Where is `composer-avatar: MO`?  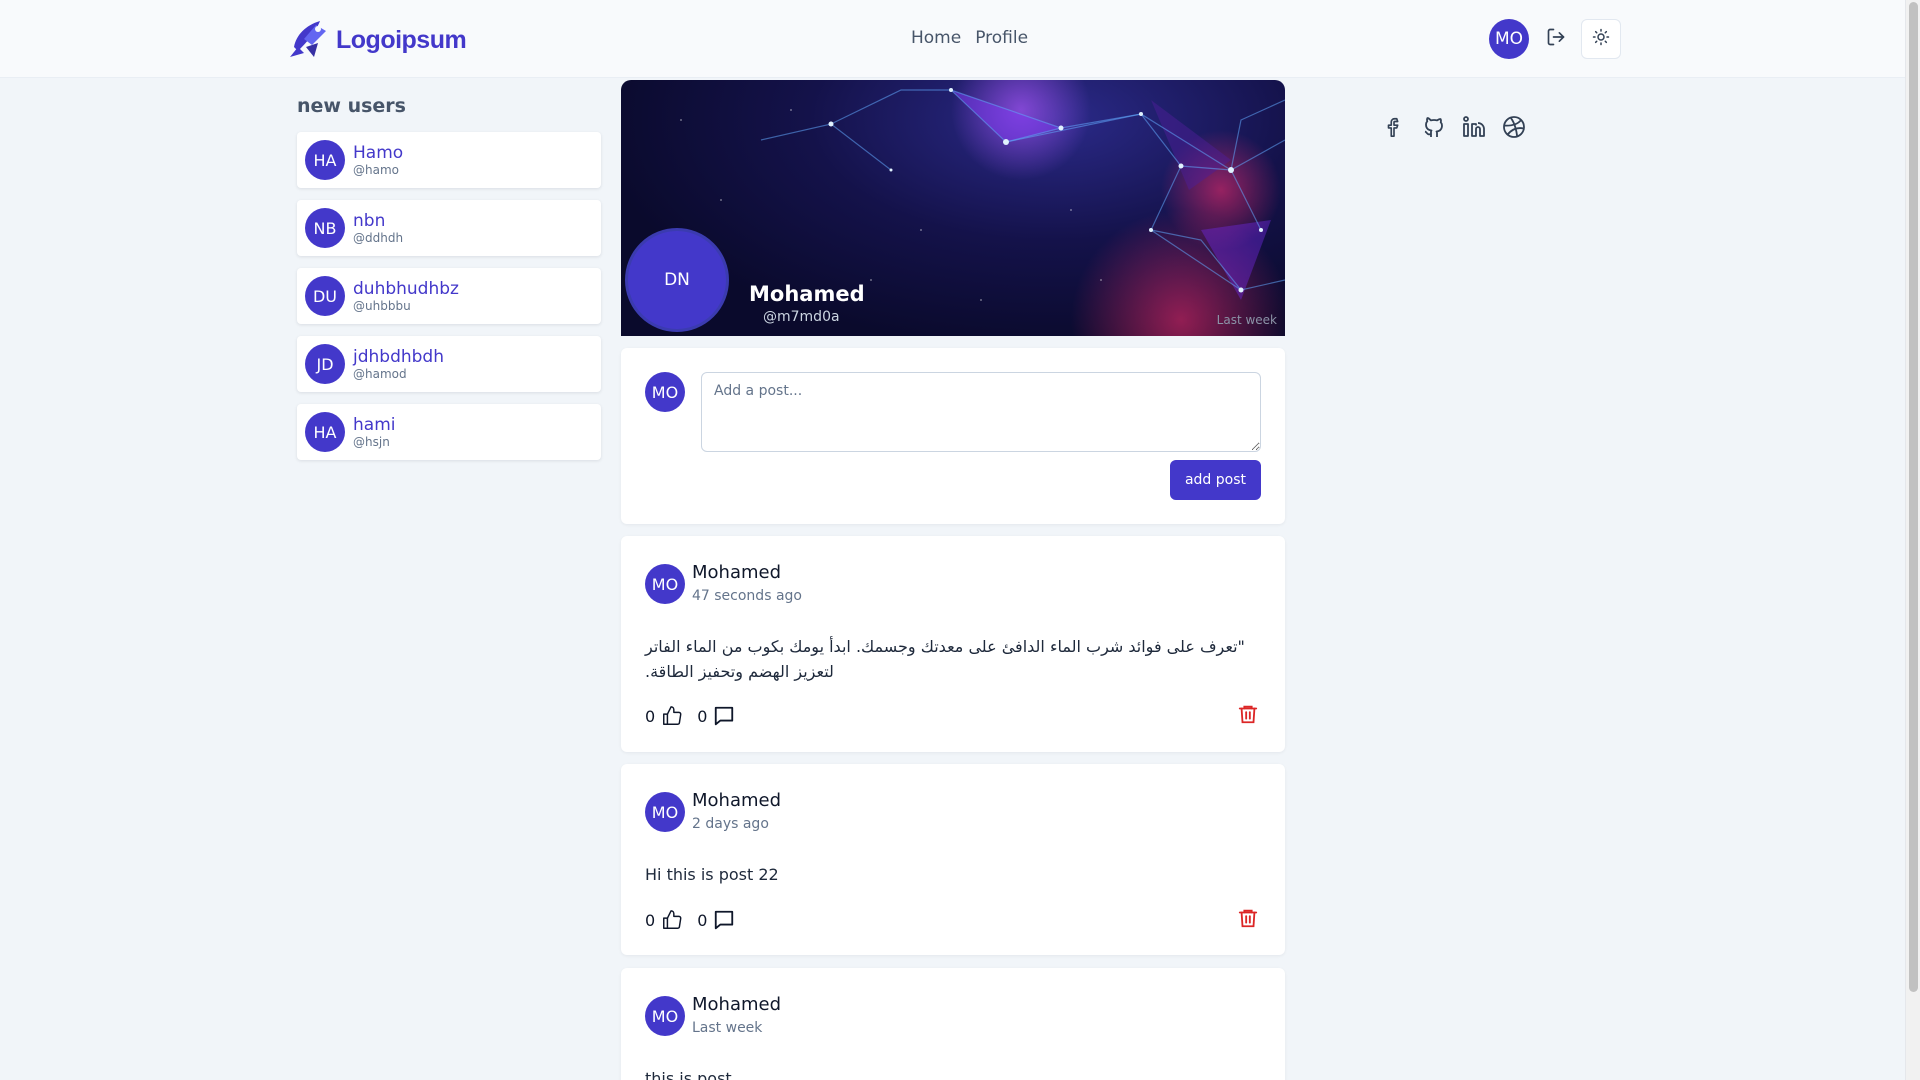
composer-avatar: MO is located at coordinates (665, 392).